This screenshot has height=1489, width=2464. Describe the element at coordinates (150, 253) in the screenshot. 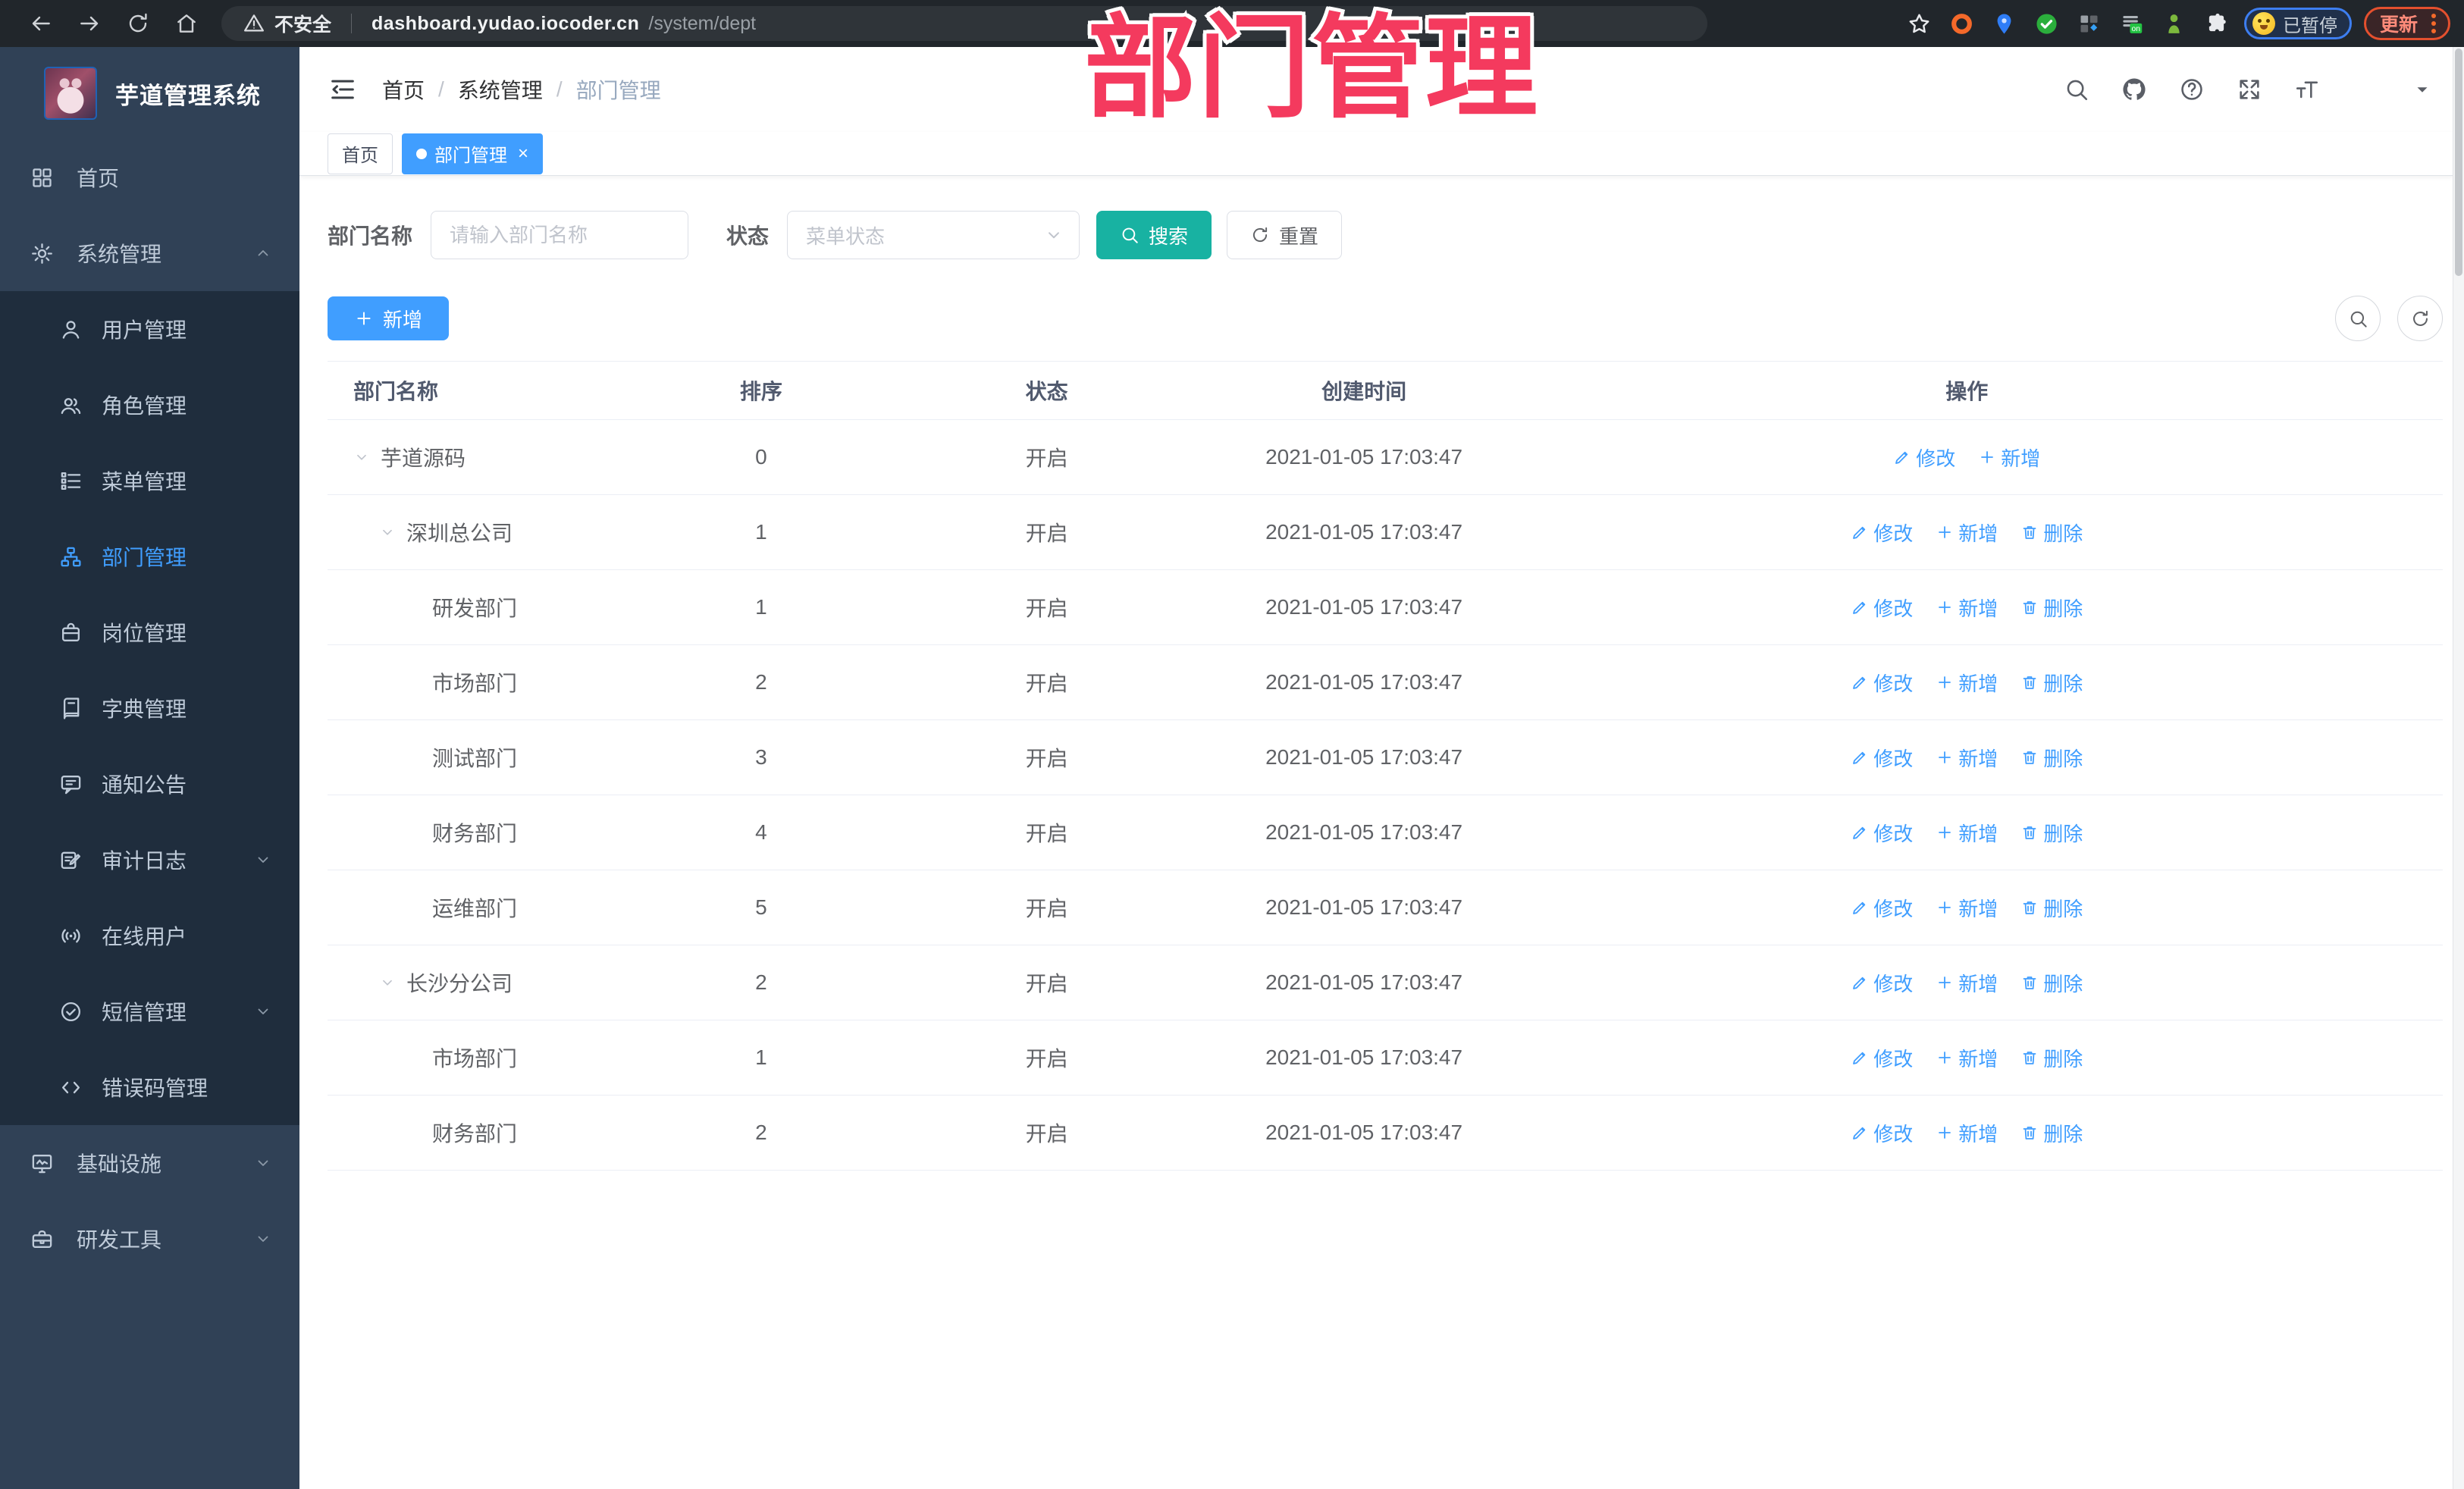

I see `sidebar-item: 系统管理` at that location.